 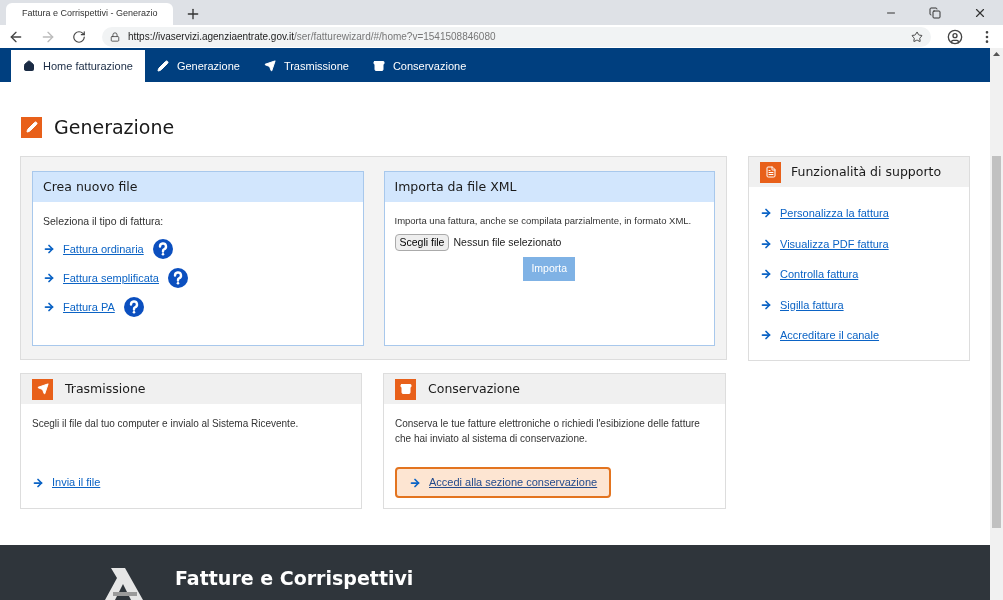 What do you see at coordinates (996, 54) in the screenshot?
I see `scroll-up-icon` at bounding box center [996, 54].